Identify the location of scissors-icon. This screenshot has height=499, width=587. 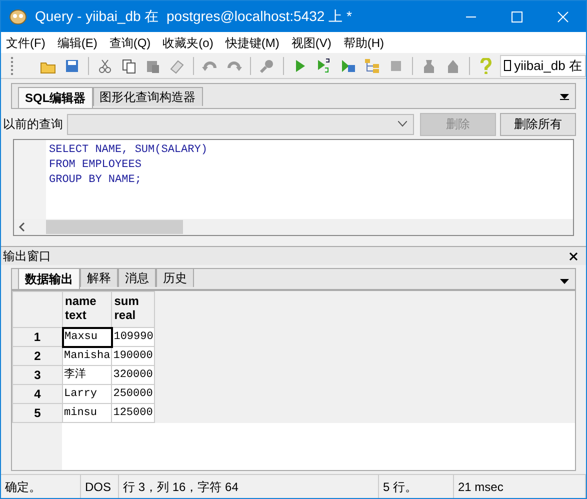
(105, 66).